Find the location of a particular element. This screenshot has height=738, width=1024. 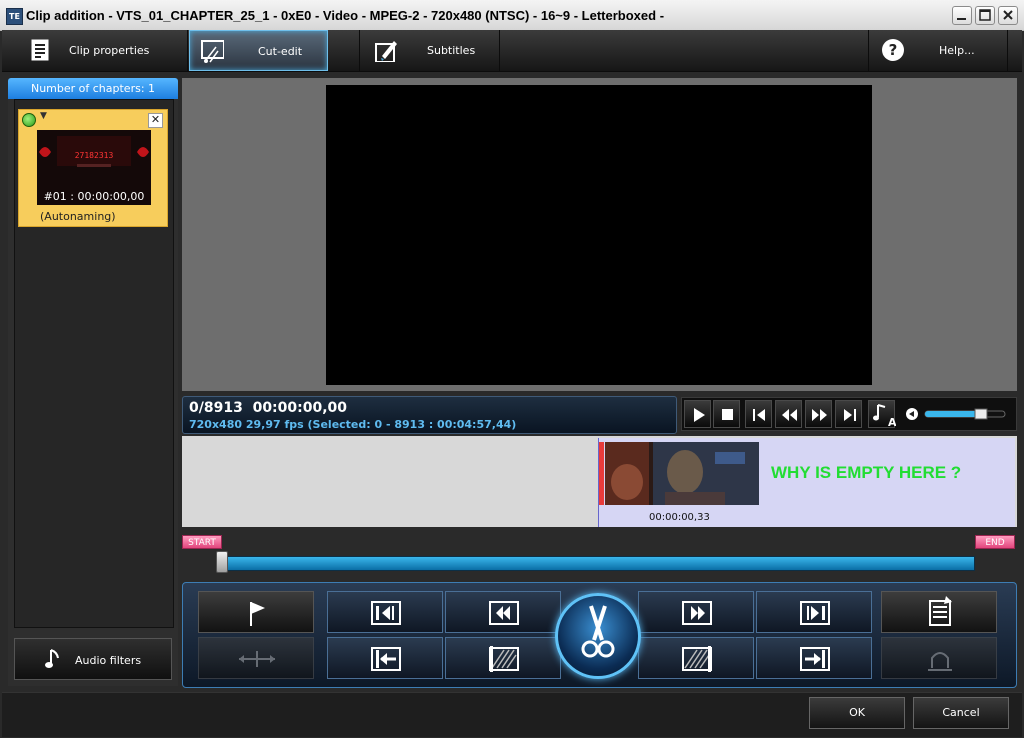

clip-time: 00:00:00,33 is located at coordinates (679, 517).